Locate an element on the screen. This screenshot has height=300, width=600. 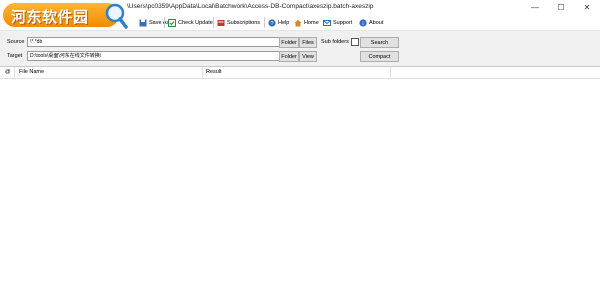
check-update-button: Check Update is located at coordinates (190, 22).